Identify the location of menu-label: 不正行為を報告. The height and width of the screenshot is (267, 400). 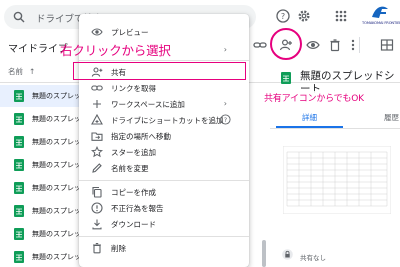
(137, 208).